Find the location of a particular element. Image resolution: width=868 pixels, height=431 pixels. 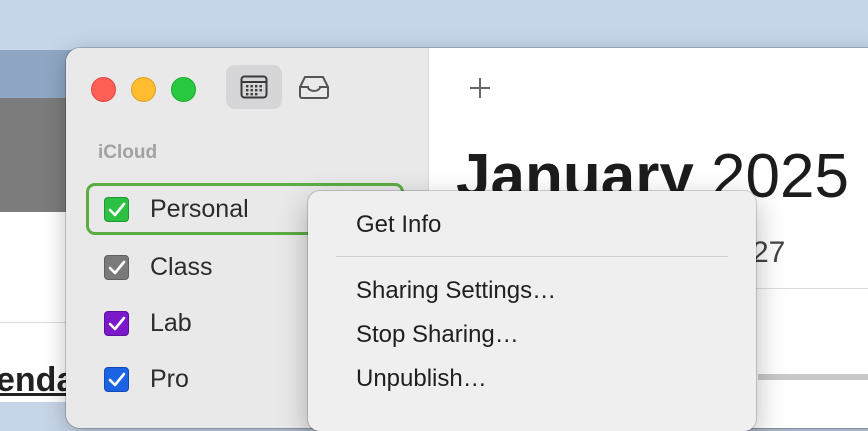

desktop-background is located at coordinates (434, 25).